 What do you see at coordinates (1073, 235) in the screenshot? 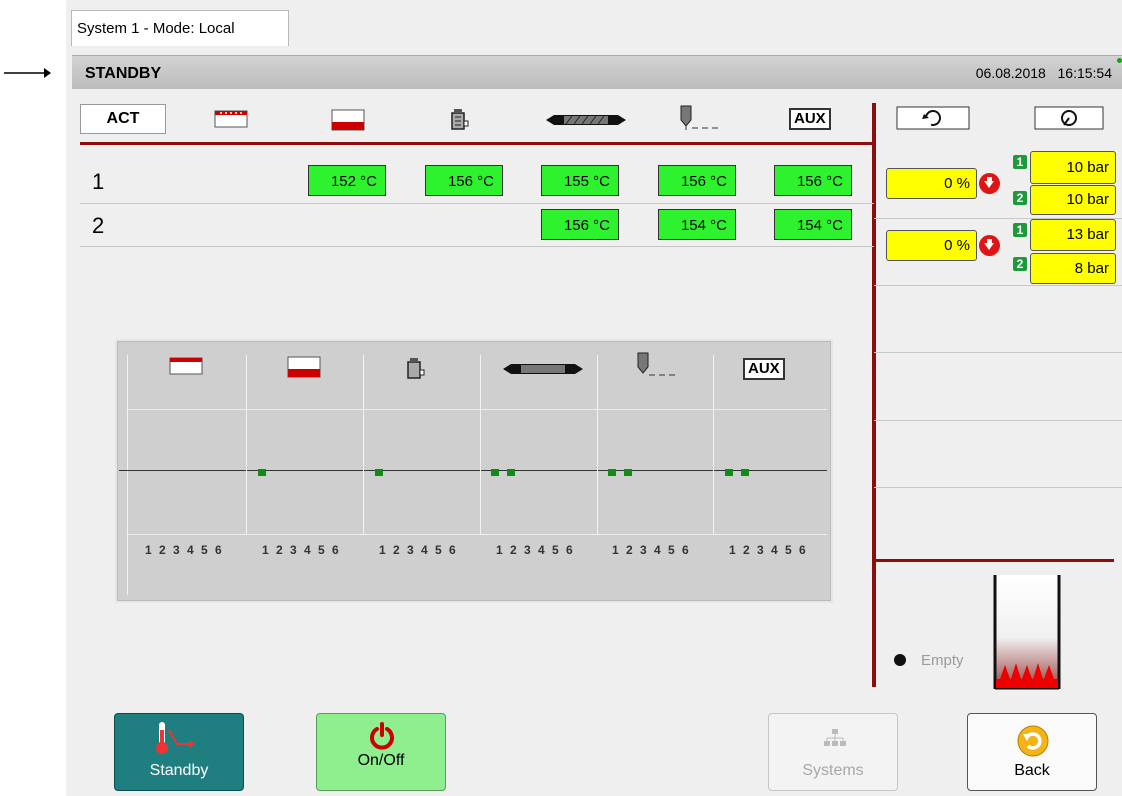
I see `pressure-value: 13 bar` at bounding box center [1073, 235].